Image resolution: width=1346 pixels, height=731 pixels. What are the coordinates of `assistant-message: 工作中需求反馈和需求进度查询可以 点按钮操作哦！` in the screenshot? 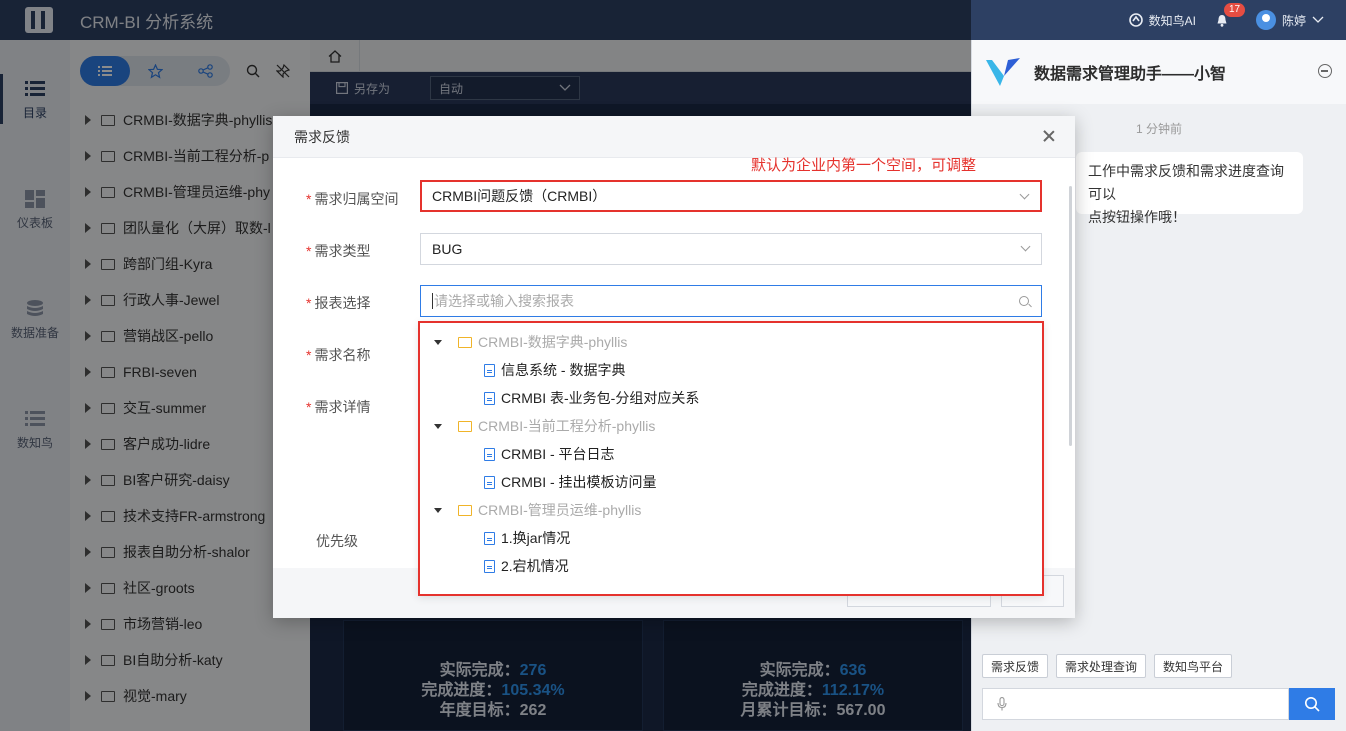 It's located at (1189, 188).